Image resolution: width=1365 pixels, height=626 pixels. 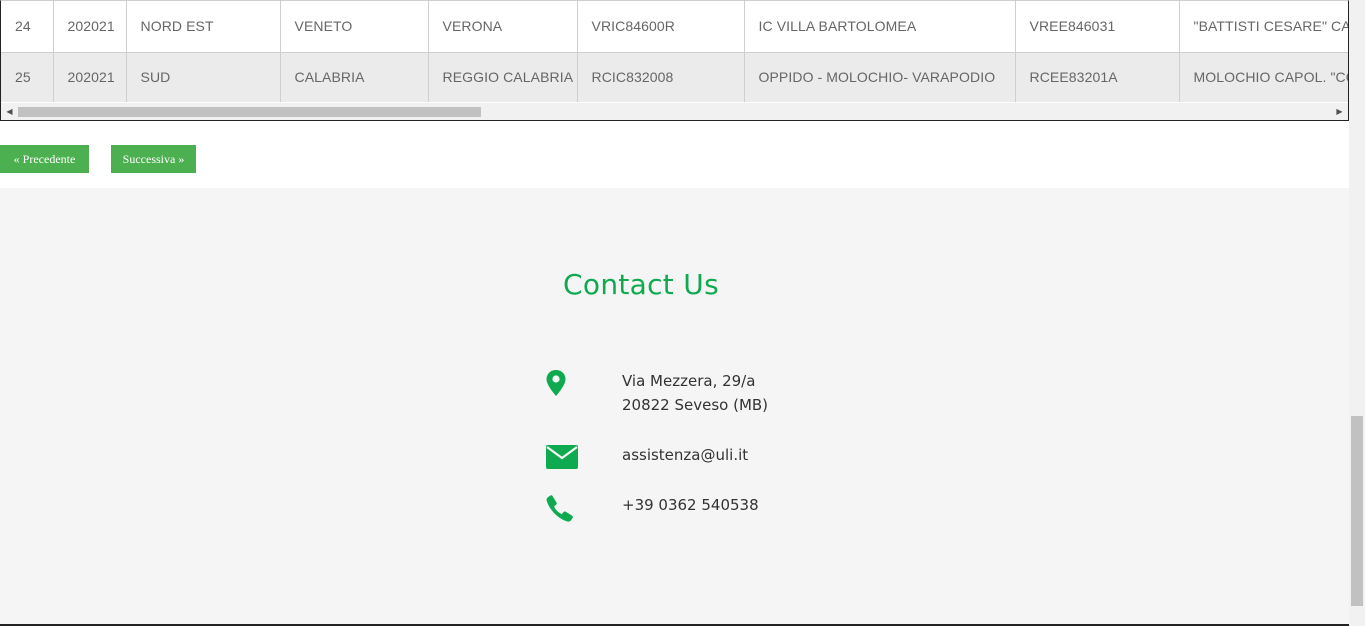 I want to click on cell-id: 25, so click(x=27, y=77).